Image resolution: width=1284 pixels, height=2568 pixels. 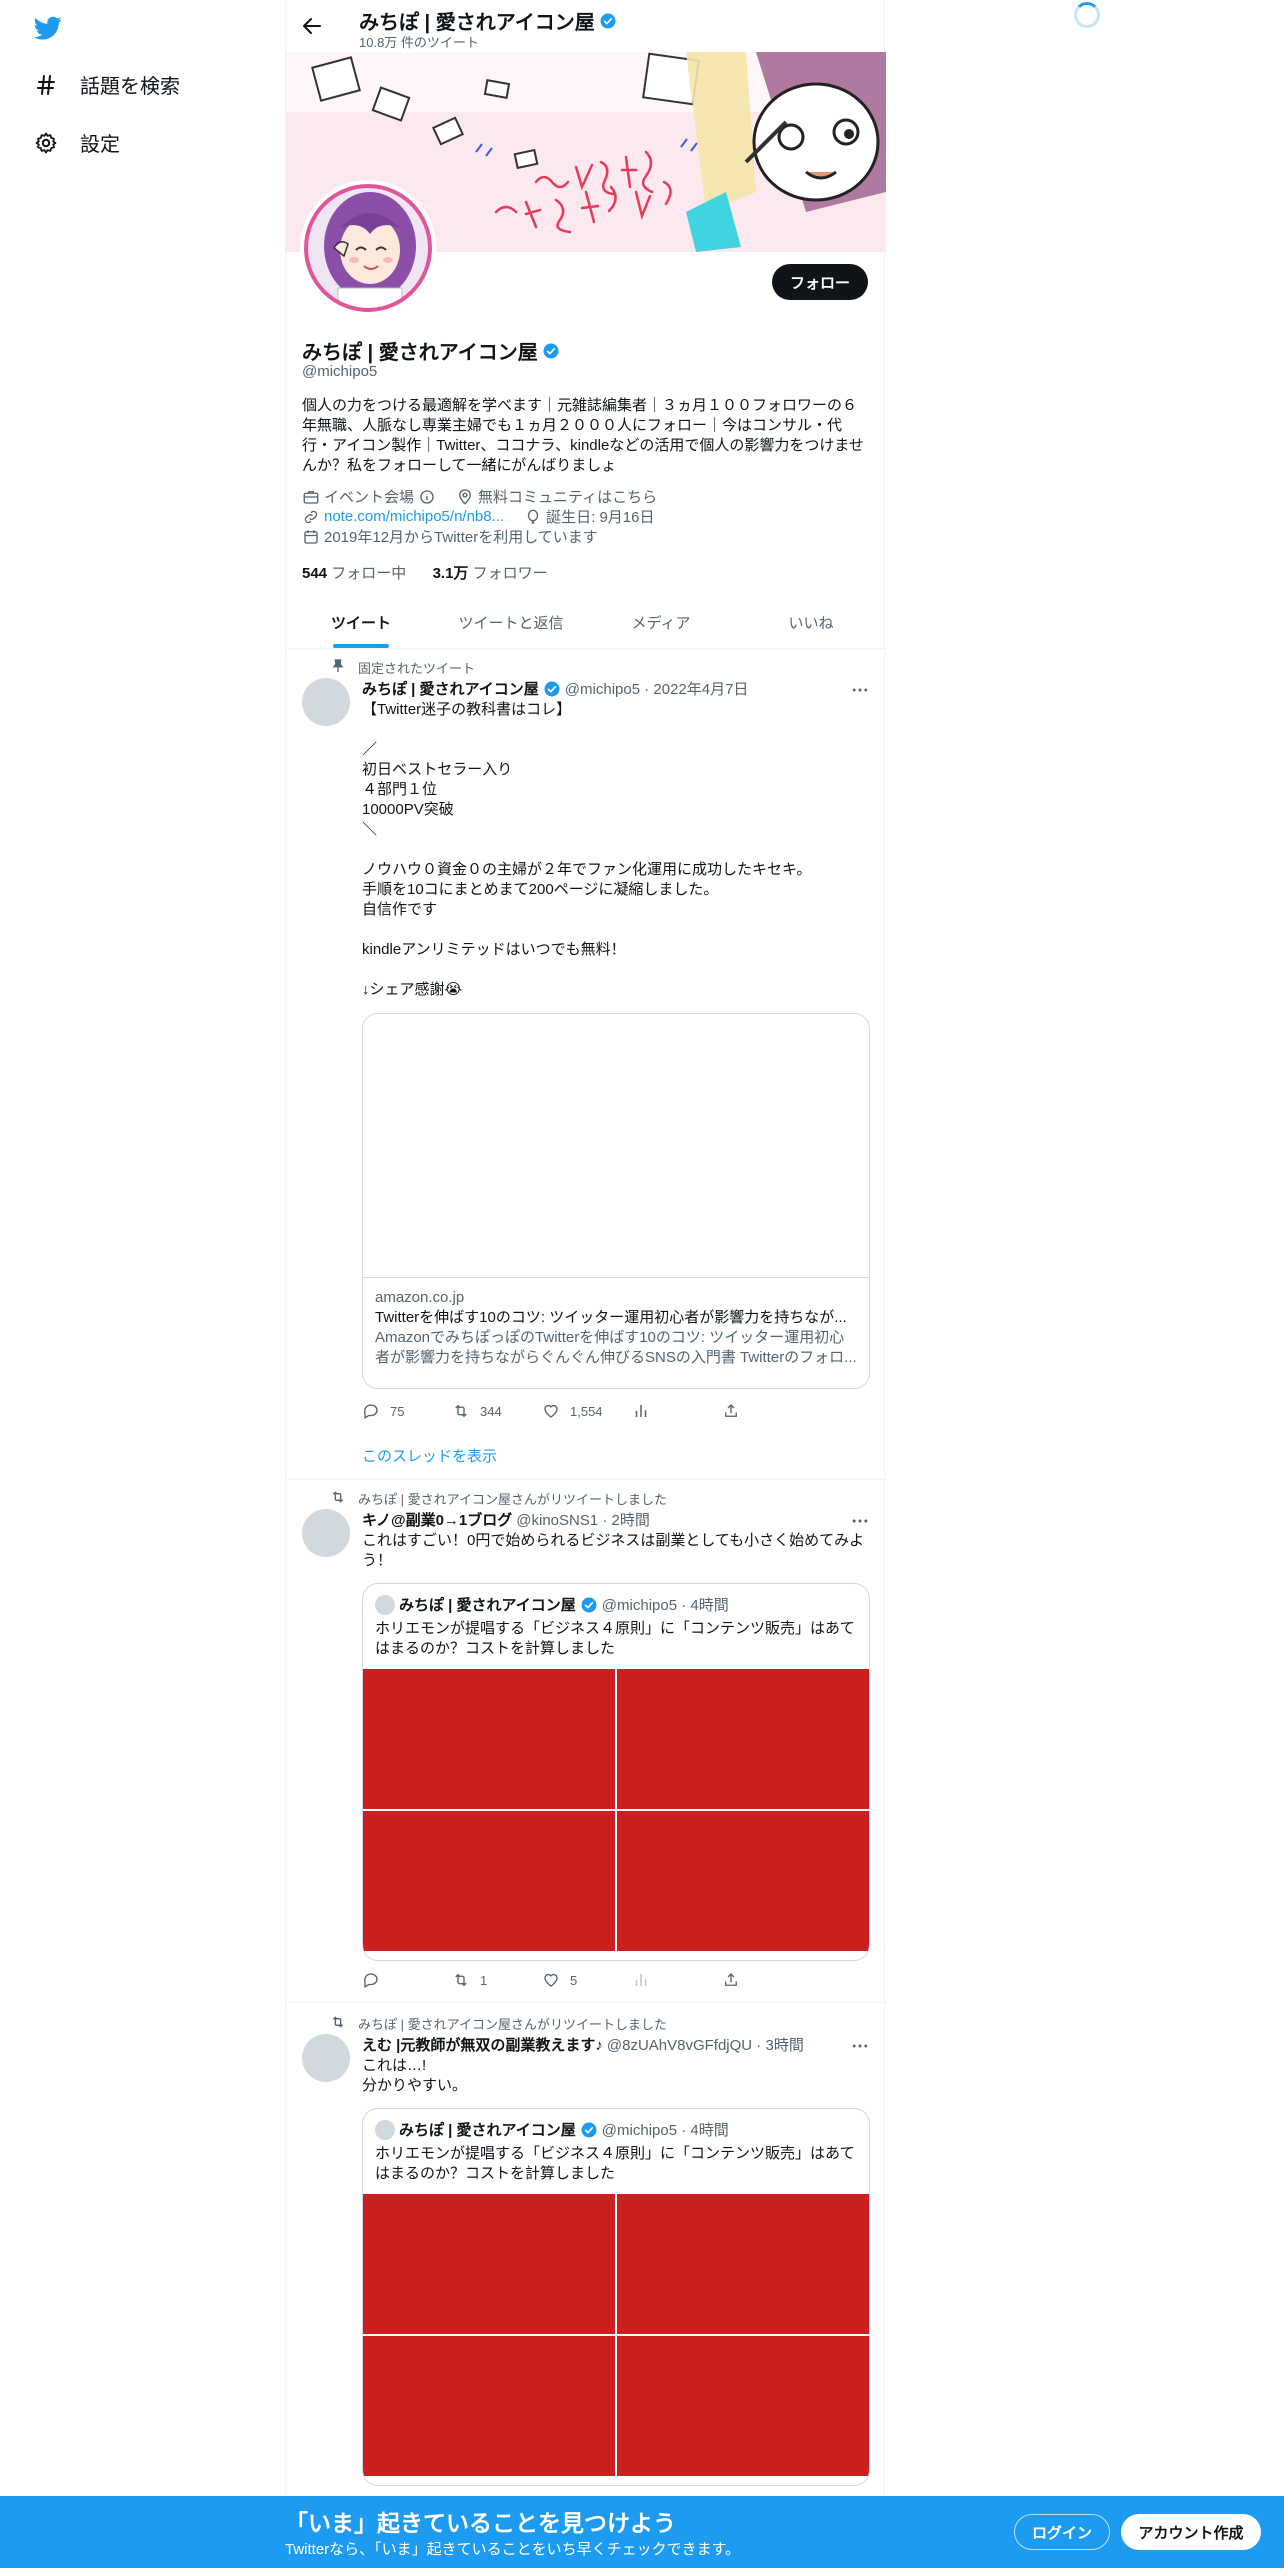 I want to click on followers-link: 3.1万 フォロワー, so click(x=490, y=573).